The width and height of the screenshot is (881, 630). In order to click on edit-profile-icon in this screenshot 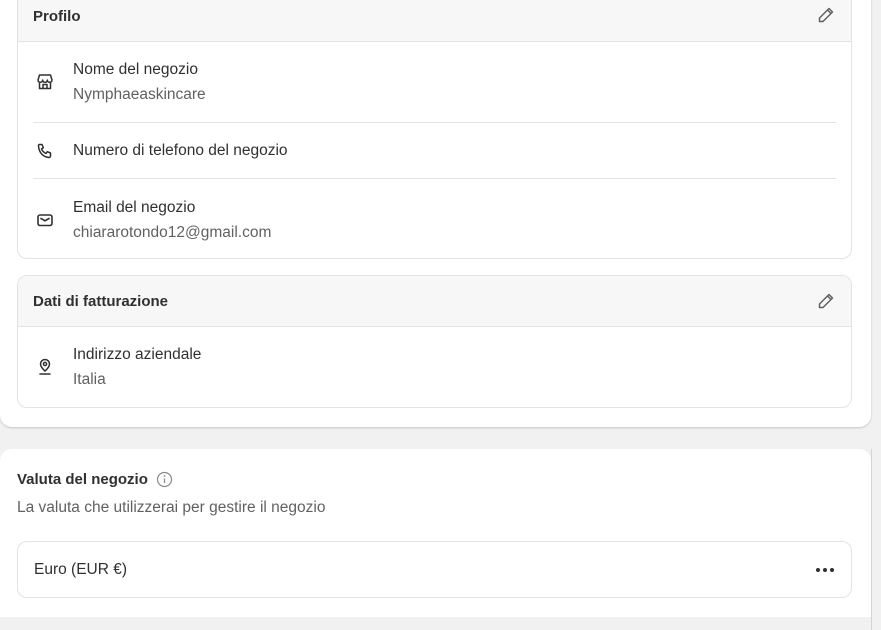, I will do `click(826, 15)`.